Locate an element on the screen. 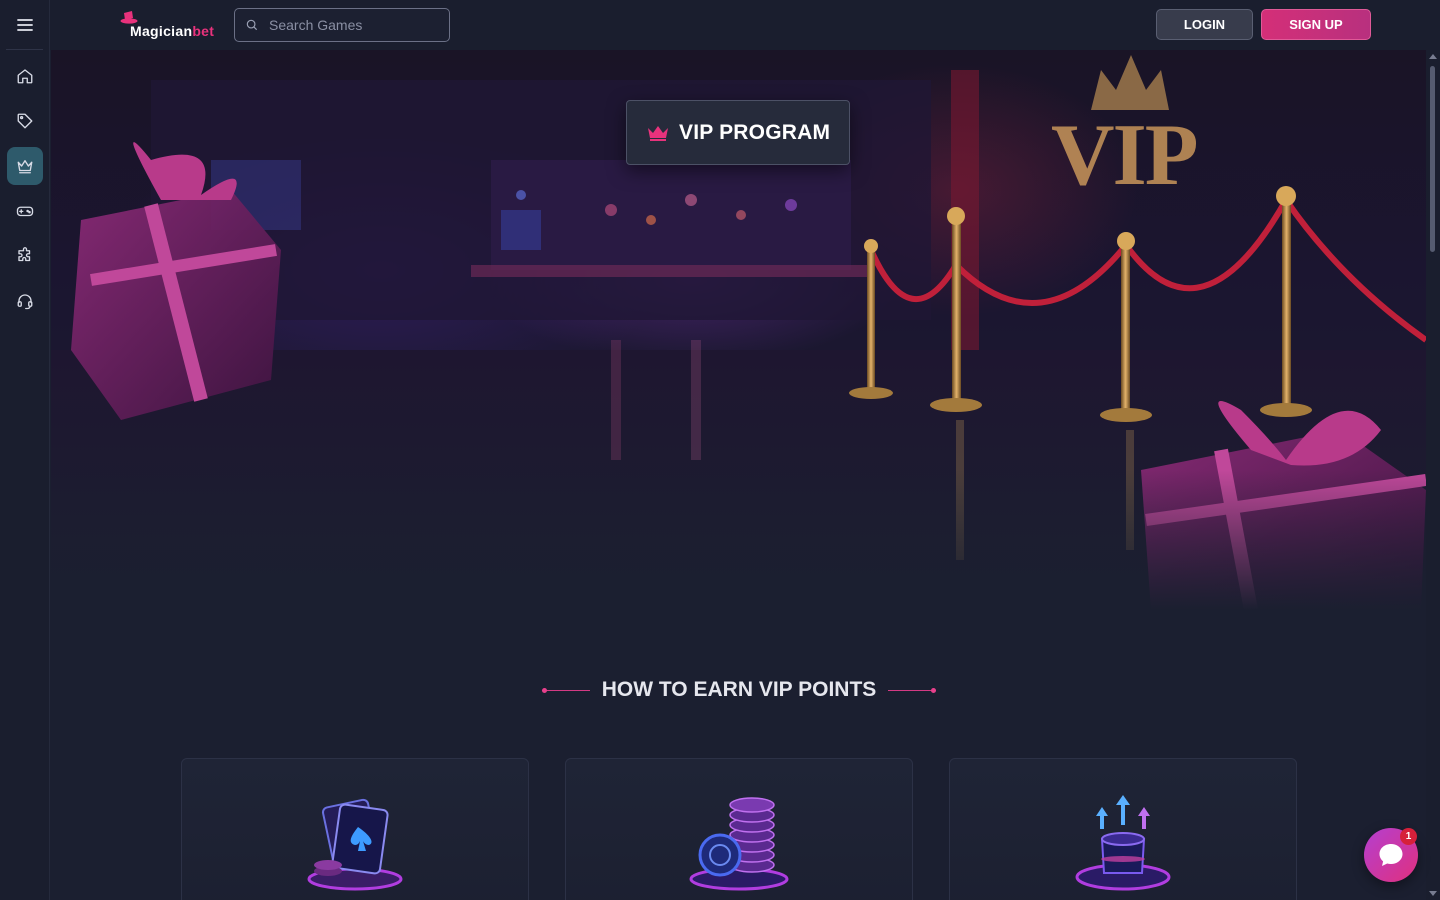  scroll-up-arrow-icon is located at coordinates (1433, 56).